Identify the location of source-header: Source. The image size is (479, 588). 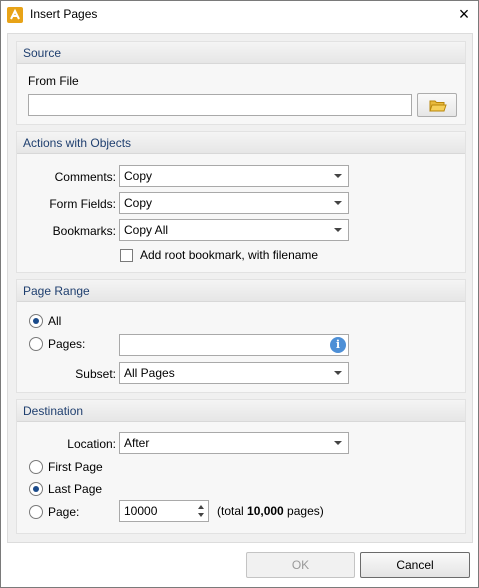
(241, 53).